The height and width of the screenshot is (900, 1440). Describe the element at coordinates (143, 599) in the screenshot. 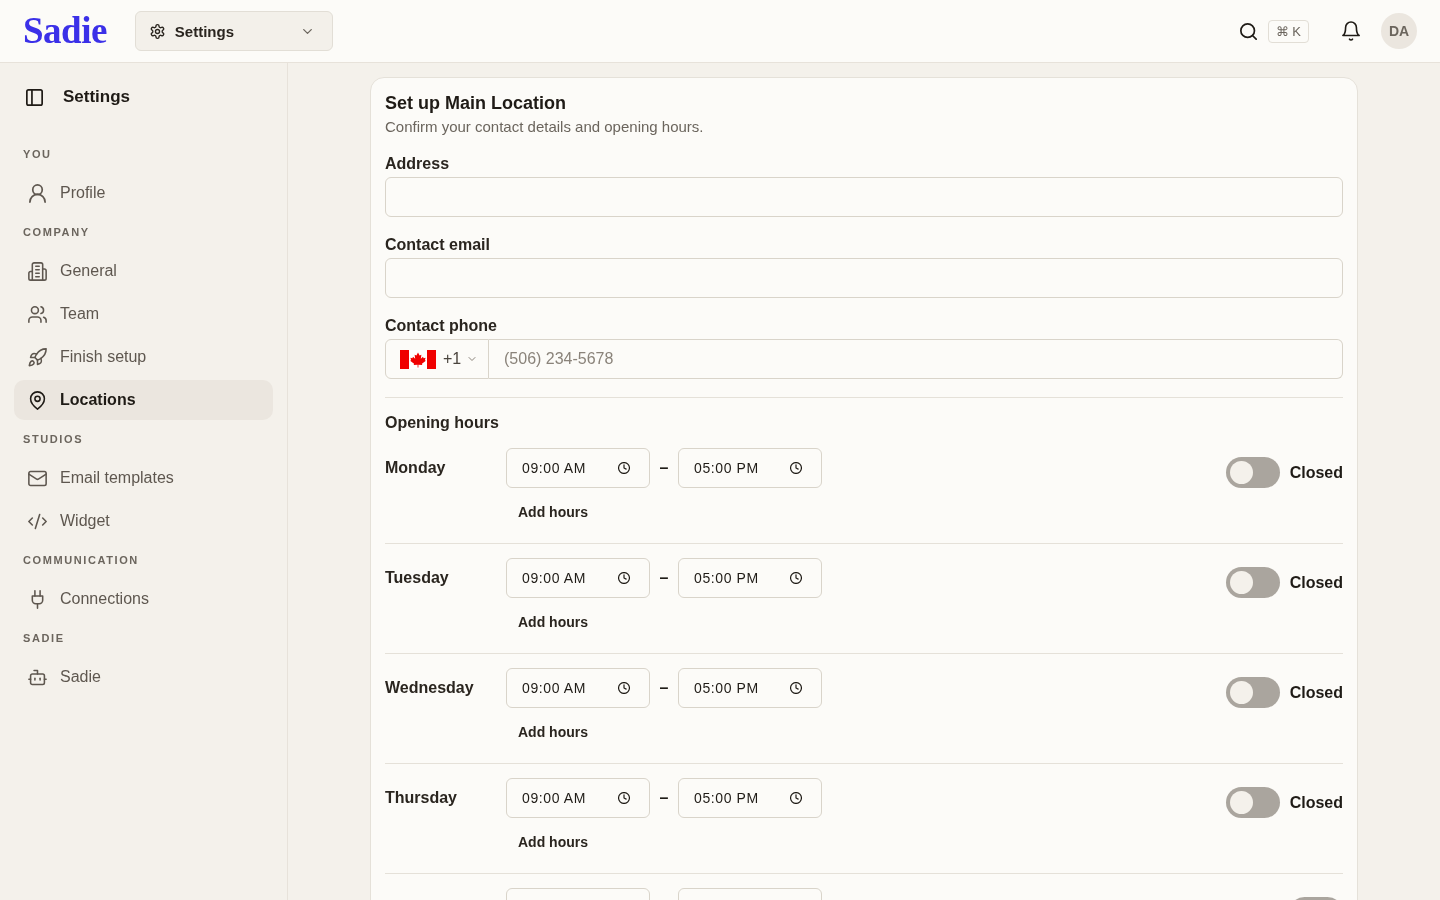

I see `sidebar-item: Connections` at that location.